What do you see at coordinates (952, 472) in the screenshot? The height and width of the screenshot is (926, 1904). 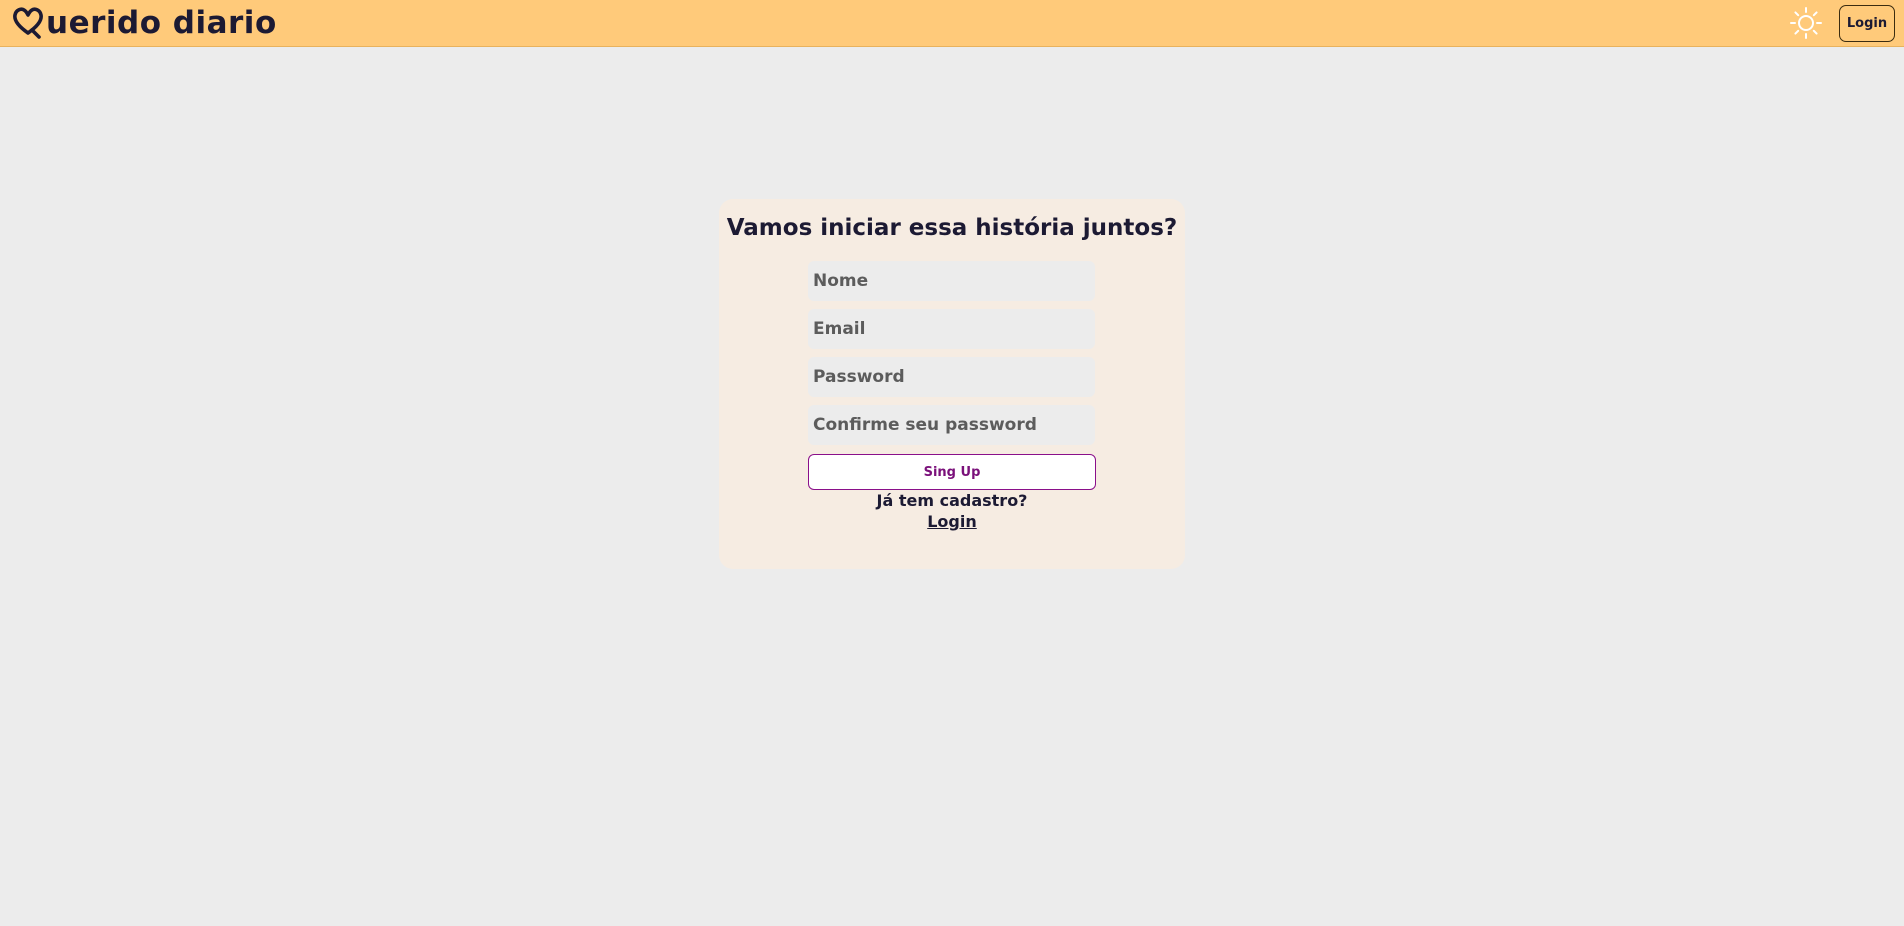 I see `signup-button: Sing Up` at bounding box center [952, 472].